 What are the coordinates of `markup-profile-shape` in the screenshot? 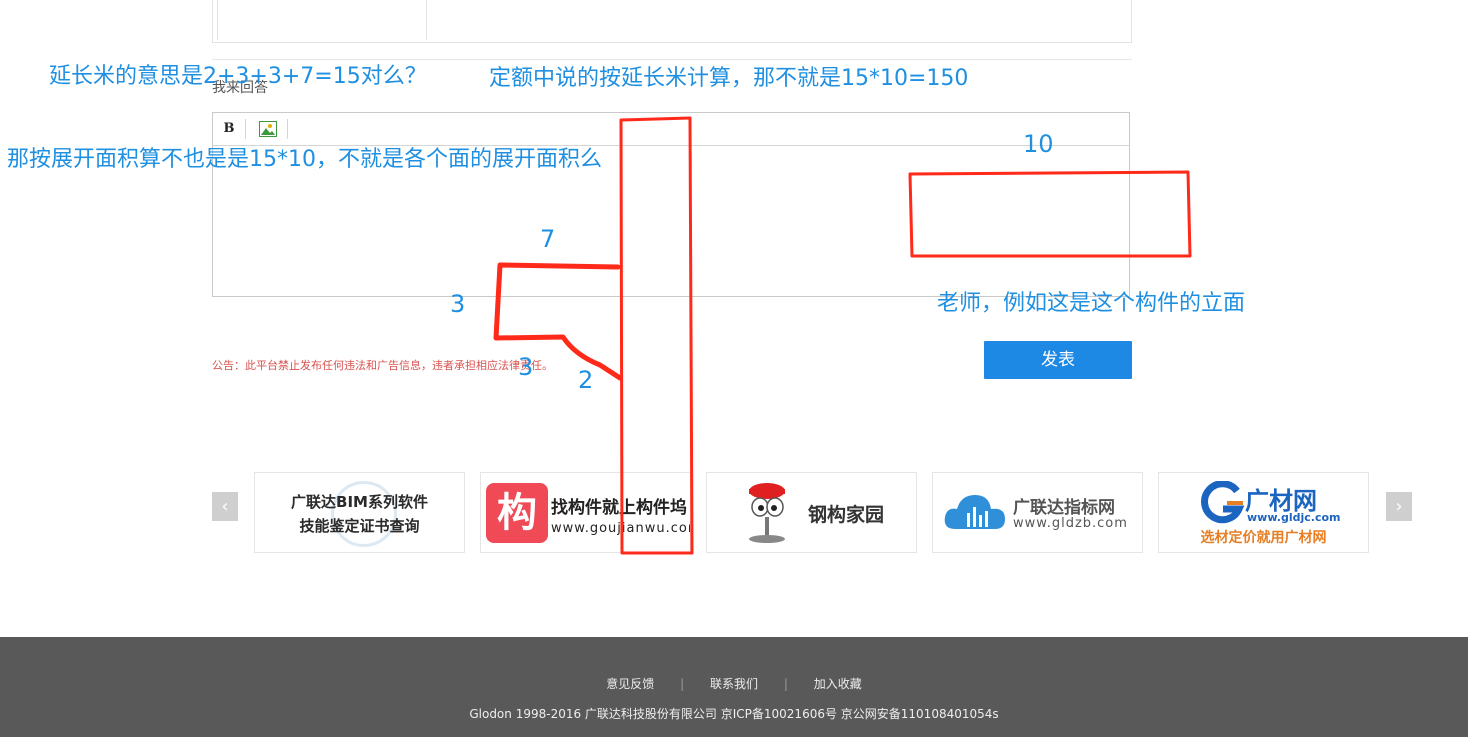 It's located at (558, 321).